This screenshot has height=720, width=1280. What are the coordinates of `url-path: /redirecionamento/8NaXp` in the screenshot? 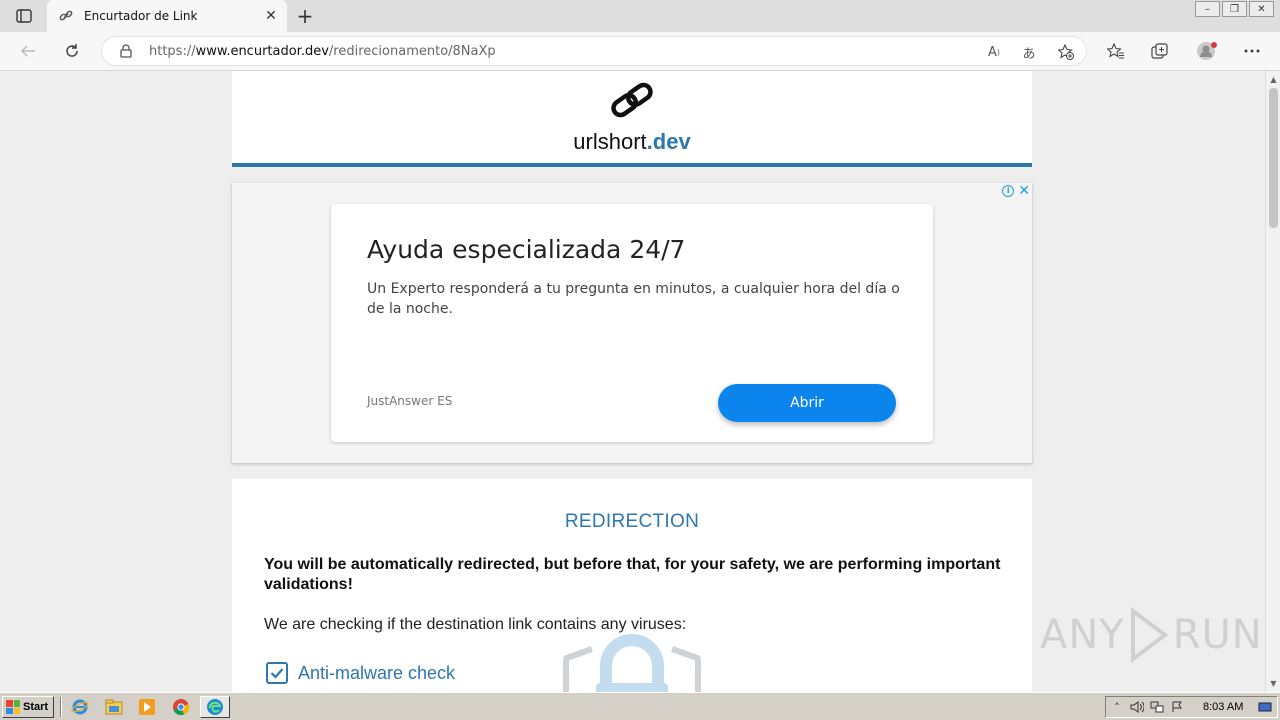 It's located at (412, 51).